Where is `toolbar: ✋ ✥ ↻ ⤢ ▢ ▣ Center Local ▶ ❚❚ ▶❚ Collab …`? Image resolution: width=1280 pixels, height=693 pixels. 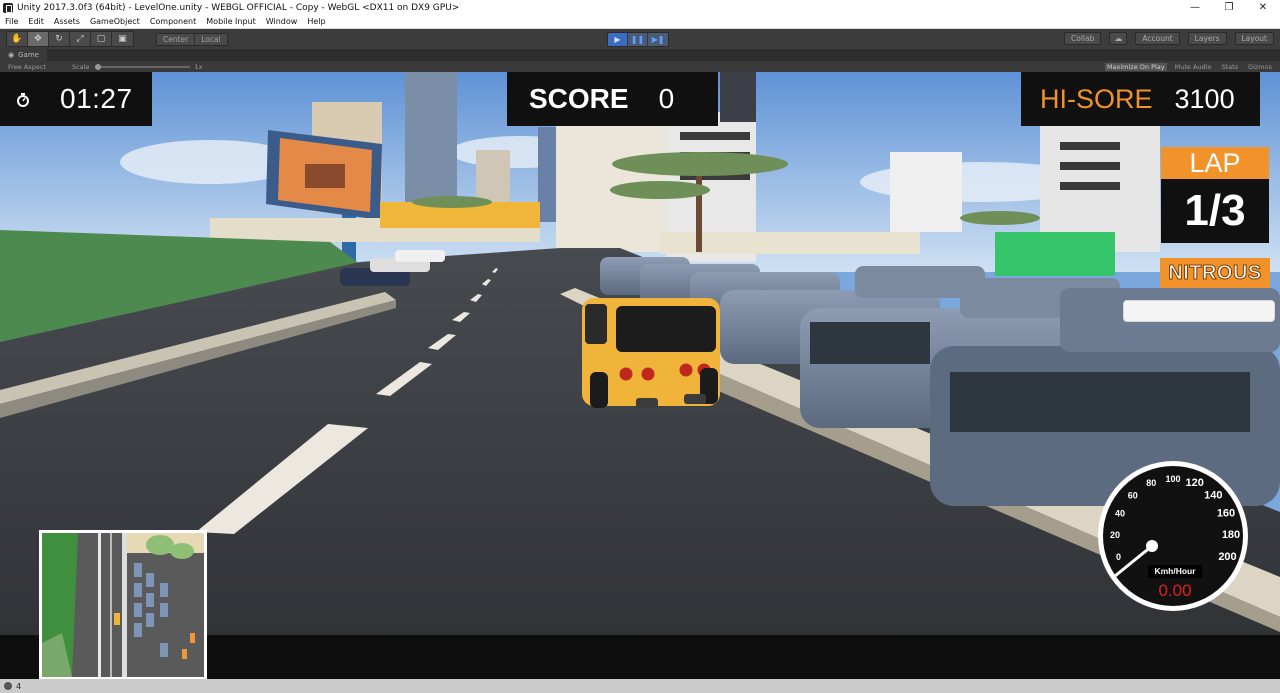 toolbar: ✋ ✥ ↻ ⤢ ▢ ▣ Center Local ▶ ❚❚ ▶❚ Collab … is located at coordinates (640, 39).